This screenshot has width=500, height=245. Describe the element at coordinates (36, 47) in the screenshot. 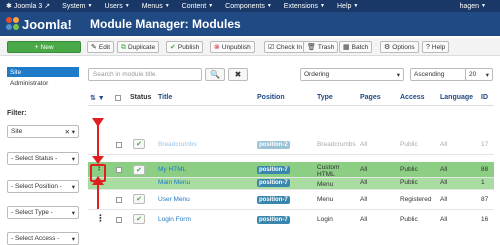

I see `plus-icon: +` at that location.